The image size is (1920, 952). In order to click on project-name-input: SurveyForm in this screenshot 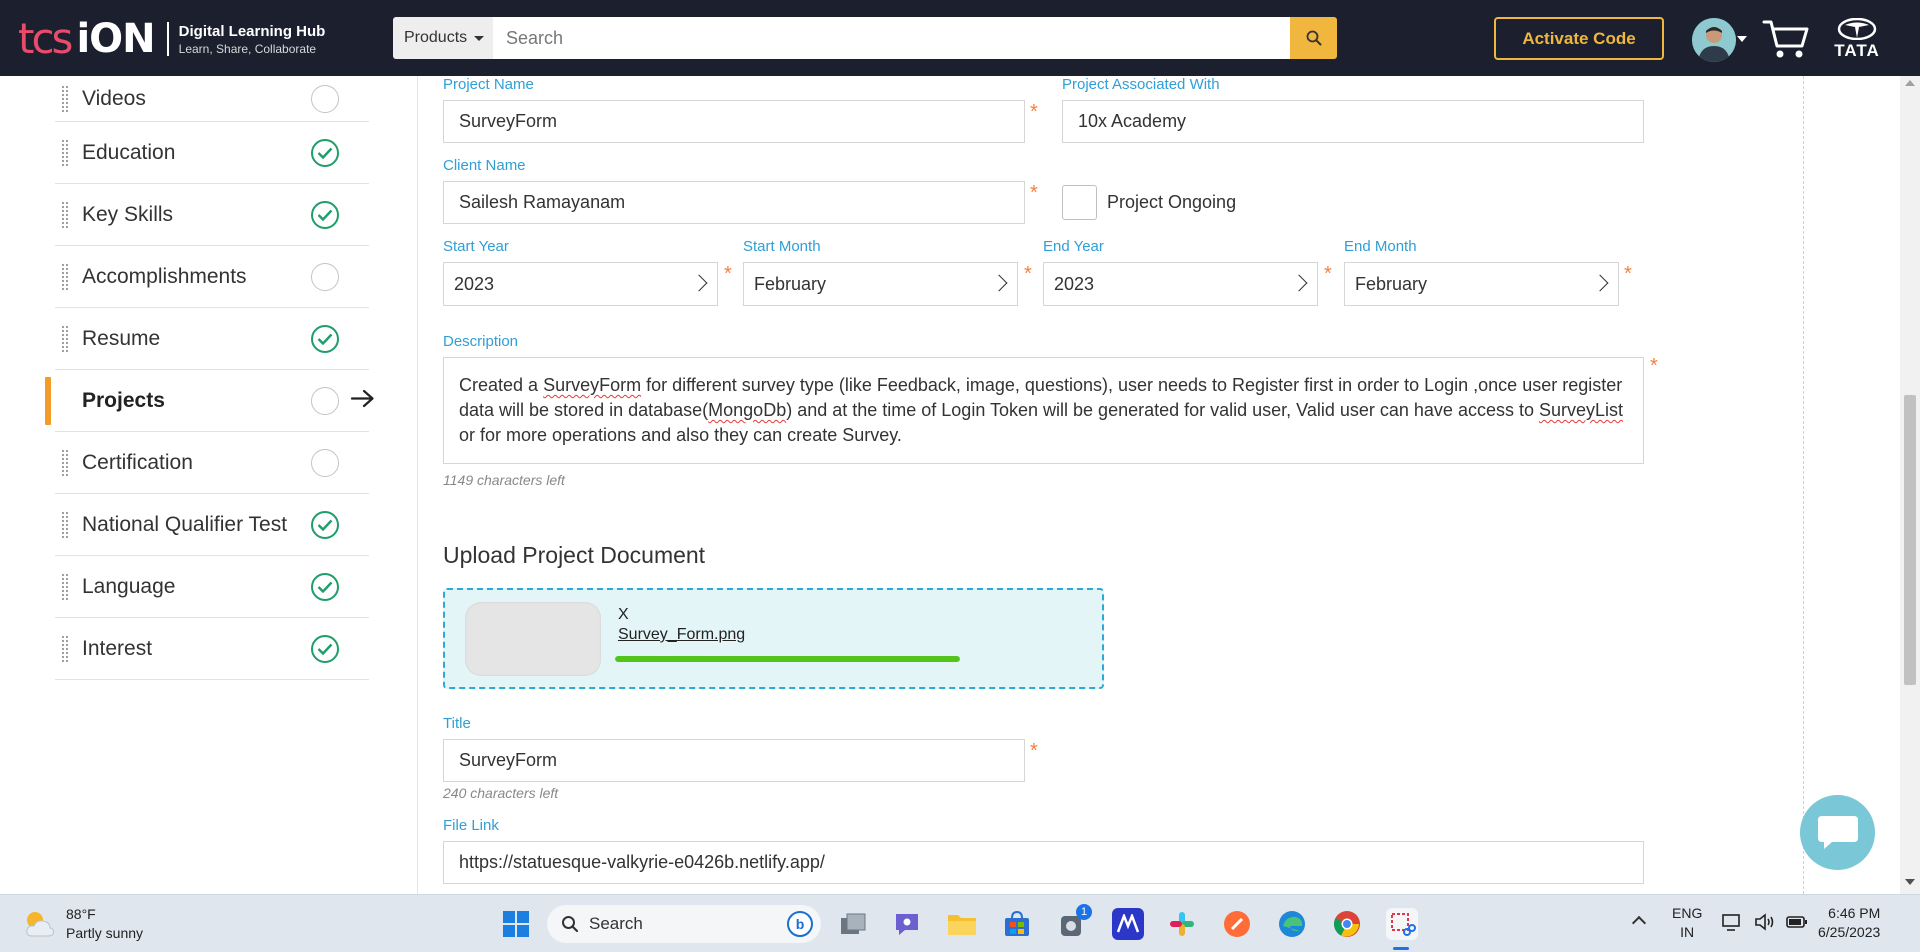, I will do `click(734, 121)`.